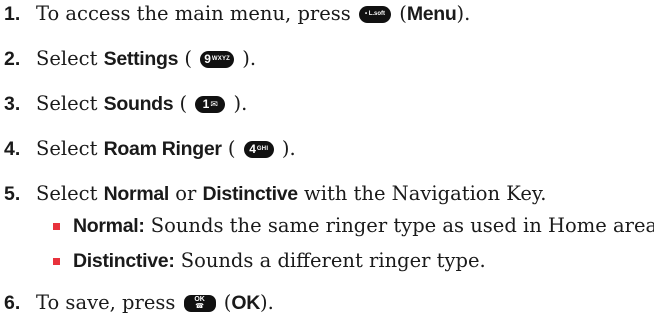  What do you see at coordinates (224, 302) in the screenshot?
I see `paren-open: (` at bounding box center [224, 302].